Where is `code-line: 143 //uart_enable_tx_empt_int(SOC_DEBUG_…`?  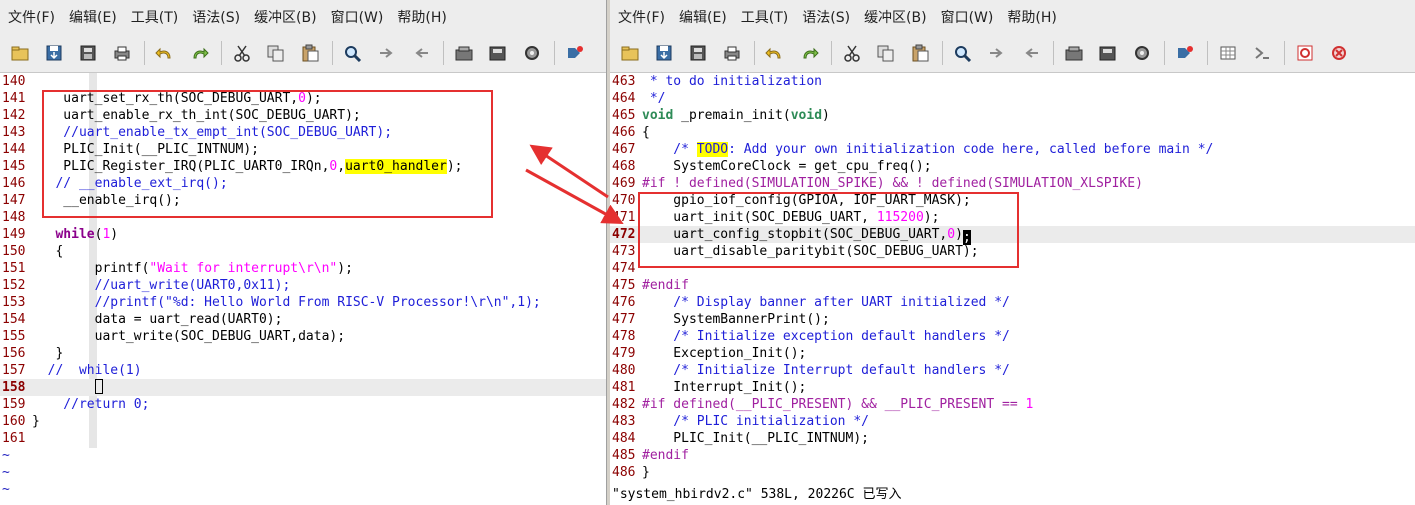
code-line: 143 //uart_enable_tx_empt_int(SOC_DEBUG_… is located at coordinates (304, 132).